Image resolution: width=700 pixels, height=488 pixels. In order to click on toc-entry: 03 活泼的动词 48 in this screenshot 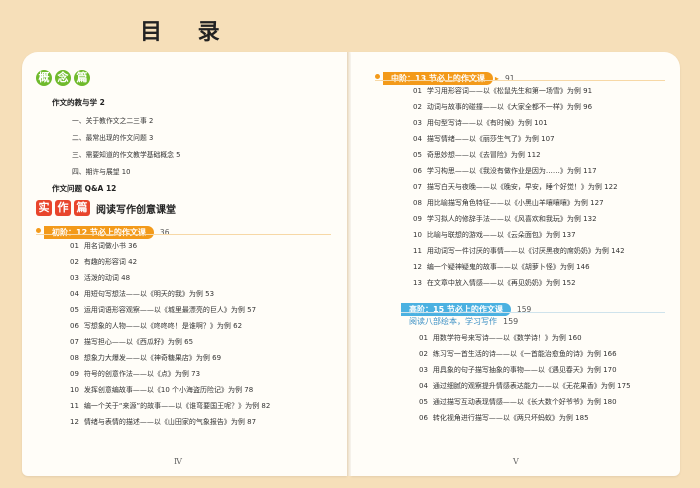, I will do `click(100, 278)`.